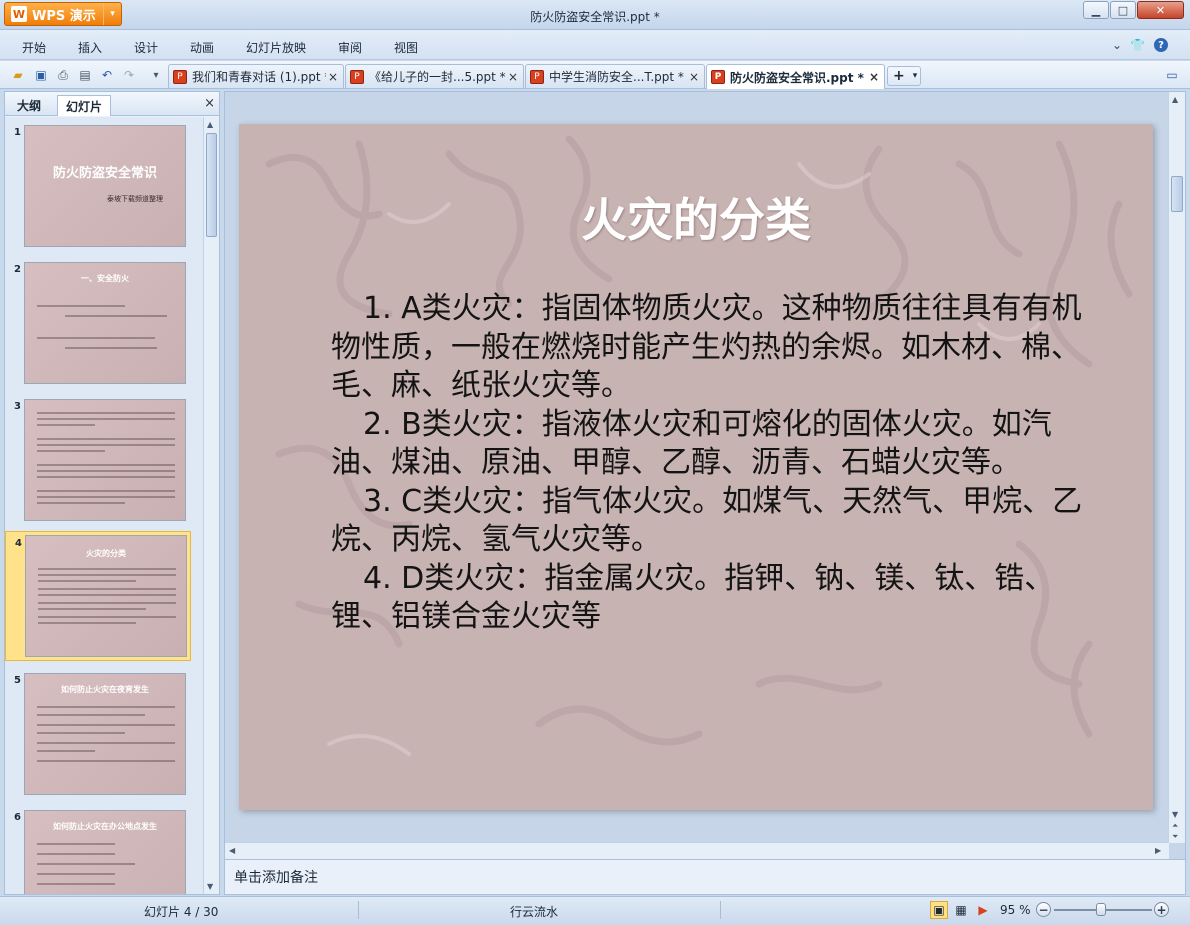 The width and height of the screenshot is (1190, 925). Describe the element at coordinates (29, 105) in the screenshot. I see `tab-outline: 大纲` at that location.